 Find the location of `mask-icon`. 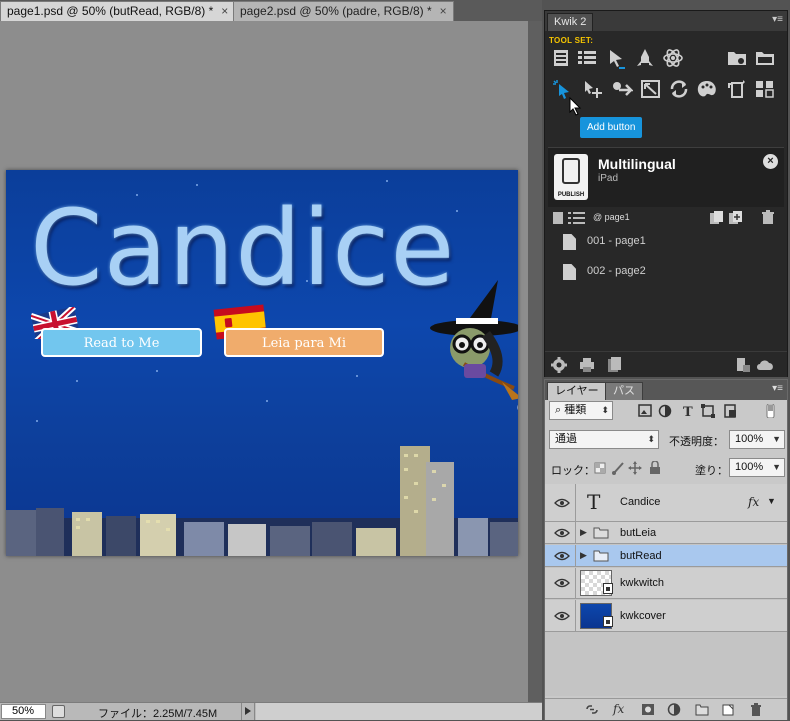

mask-icon is located at coordinates (648, 709).